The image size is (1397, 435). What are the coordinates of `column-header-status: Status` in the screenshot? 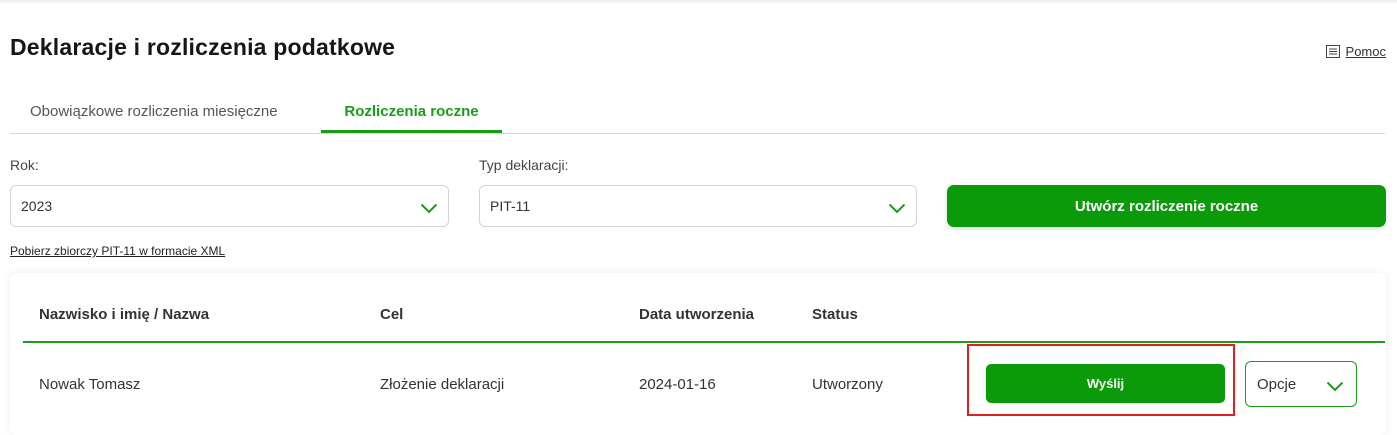 It's located at (835, 314).